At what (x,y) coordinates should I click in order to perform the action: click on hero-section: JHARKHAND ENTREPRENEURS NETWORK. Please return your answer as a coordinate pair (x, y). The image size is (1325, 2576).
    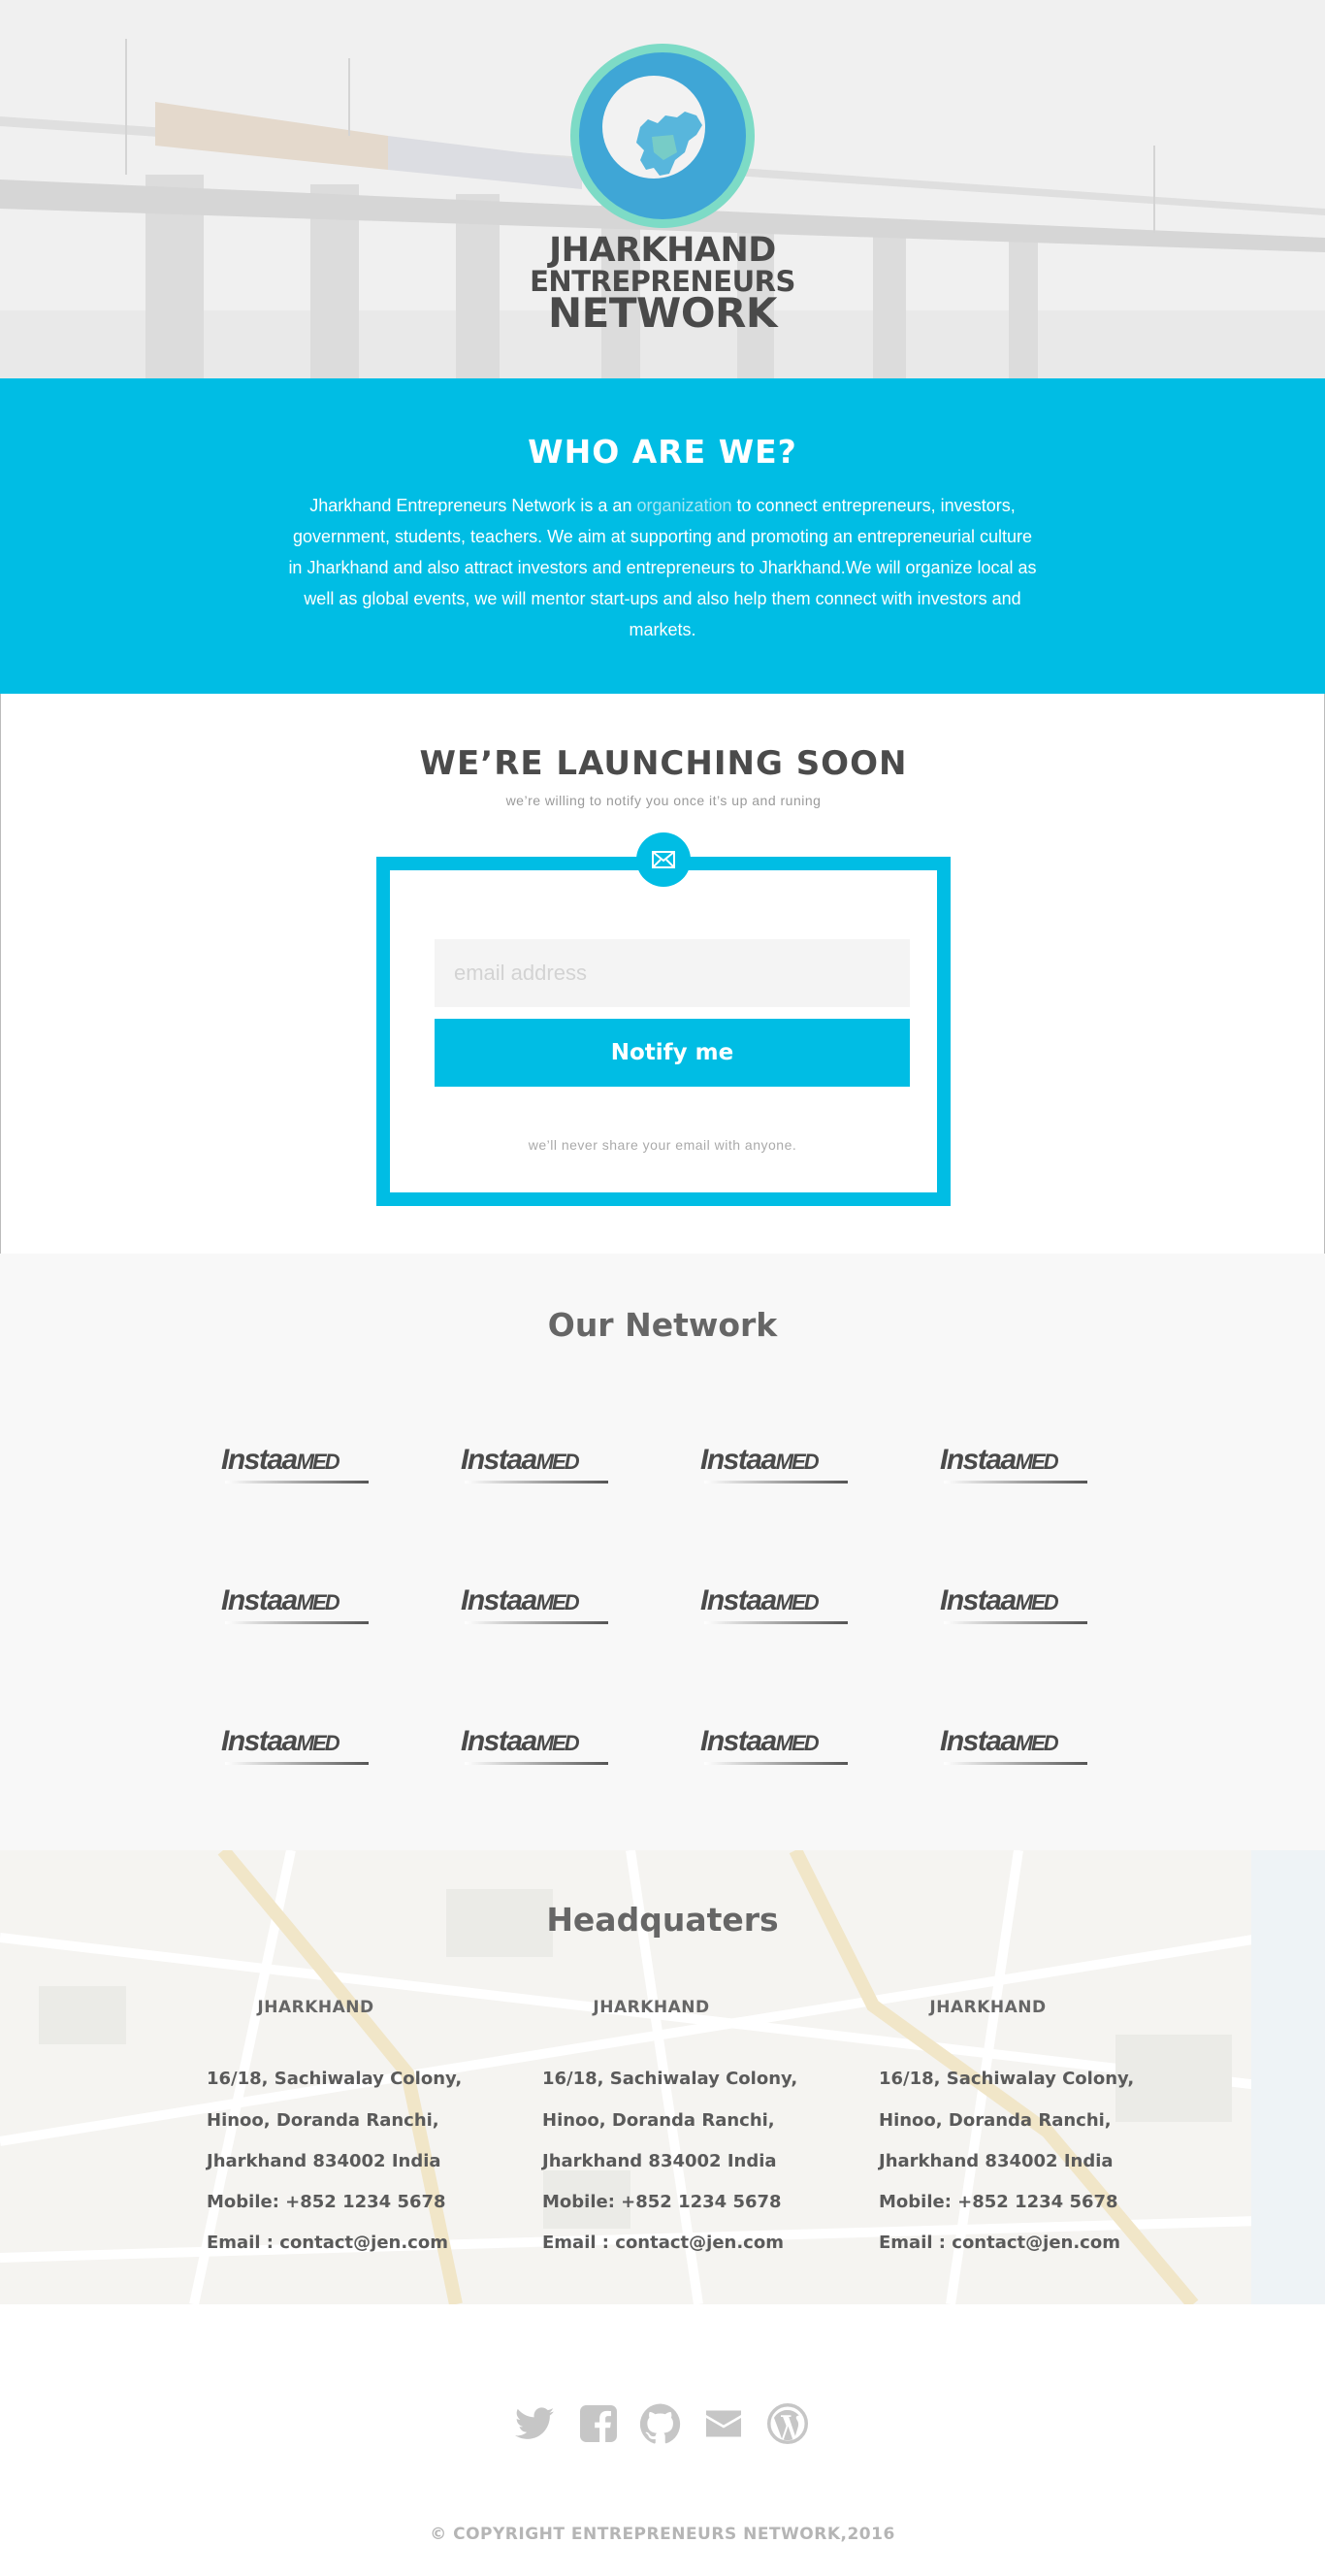
    Looking at the image, I should click on (662, 189).